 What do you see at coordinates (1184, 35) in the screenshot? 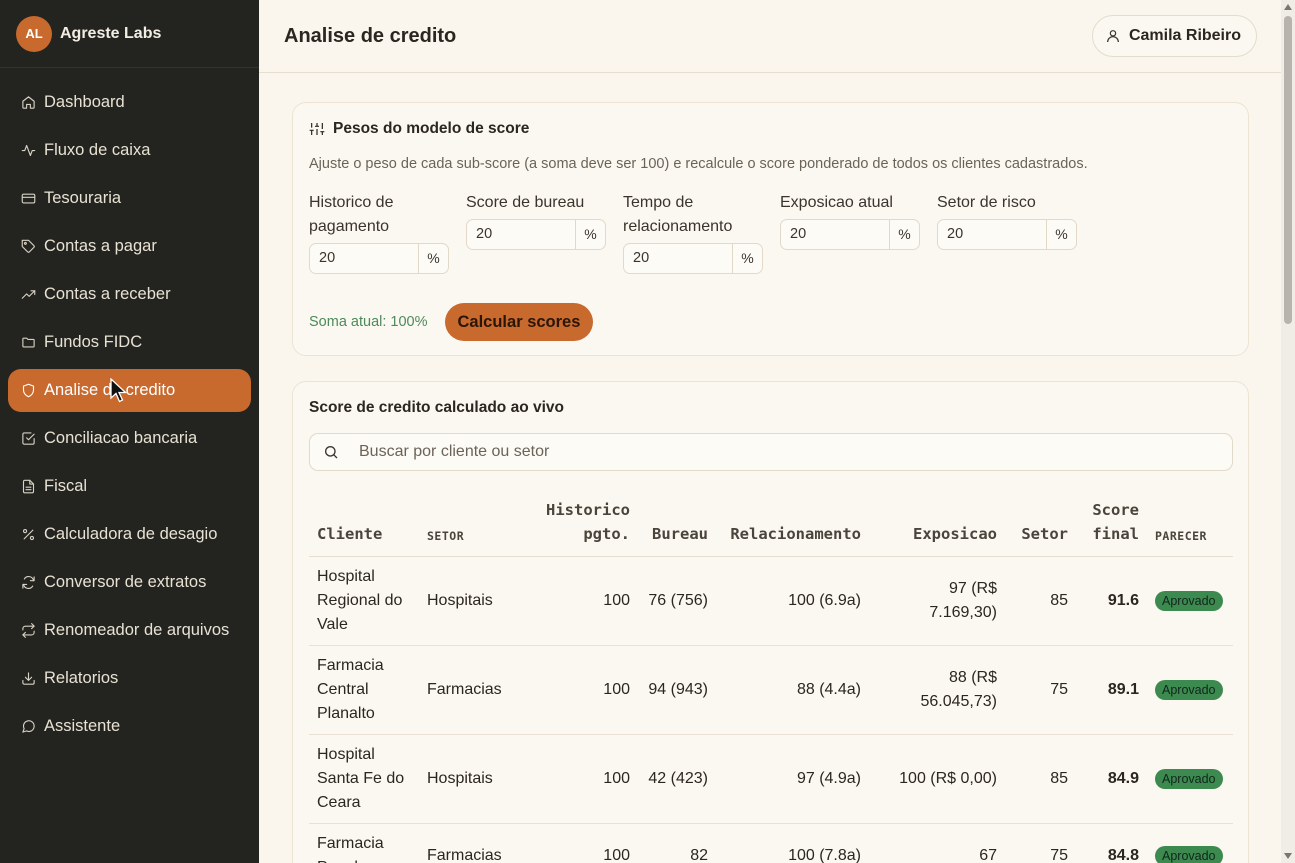
I see `user-name: Camila Ribeiro` at bounding box center [1184, 35].